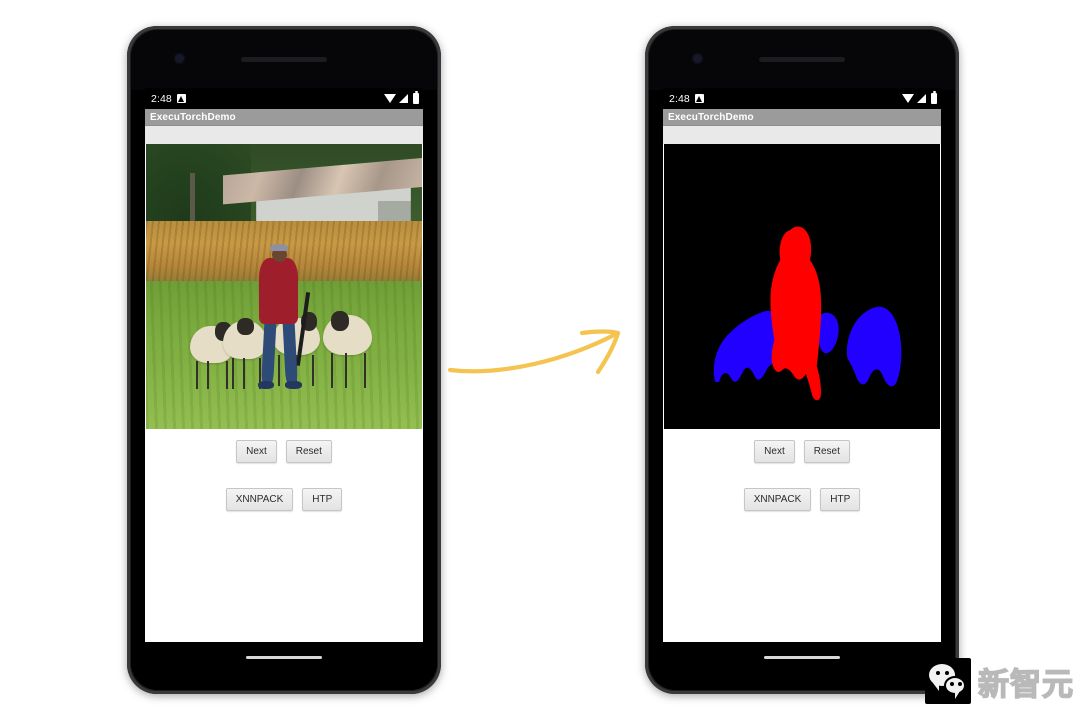  I want to click on wechat-logo-icon, so click(948, 681).